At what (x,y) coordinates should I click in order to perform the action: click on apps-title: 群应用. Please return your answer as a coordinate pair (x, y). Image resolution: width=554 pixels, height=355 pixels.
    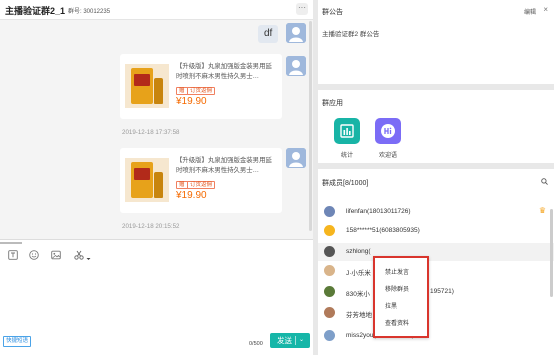
    Looking at the image, I should click on (332, 103).